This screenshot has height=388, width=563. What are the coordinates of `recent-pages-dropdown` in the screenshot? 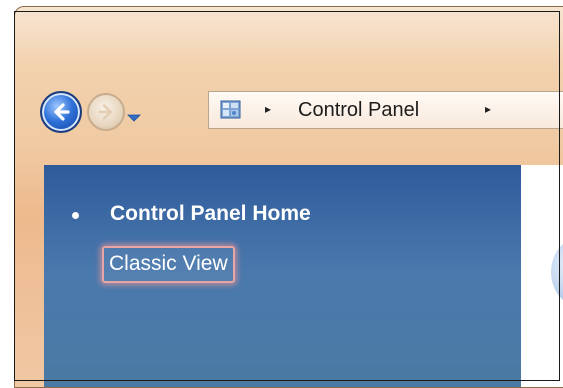 It's located at (134, 115).